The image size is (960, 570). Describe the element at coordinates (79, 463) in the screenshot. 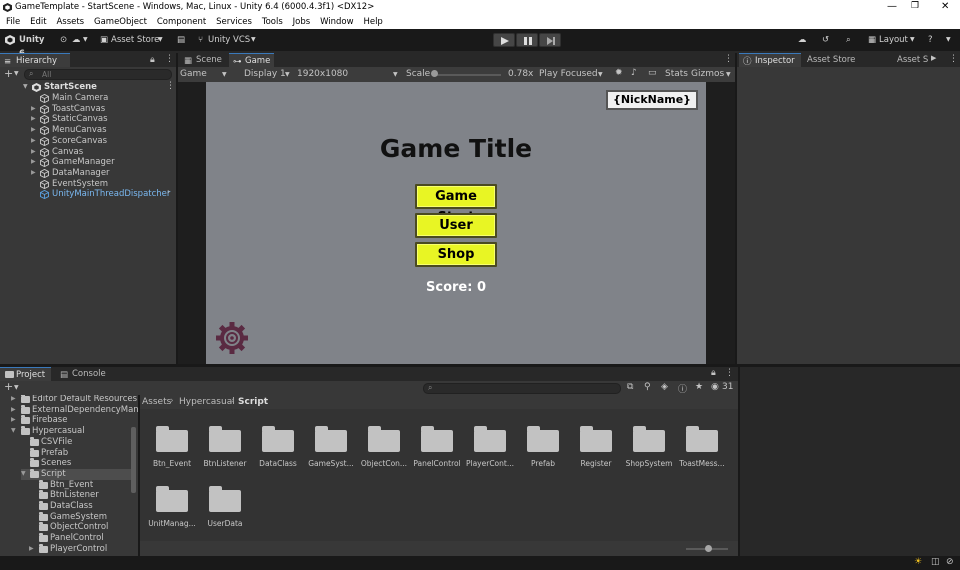

I see `project-tree-item: Scenes` at that location.